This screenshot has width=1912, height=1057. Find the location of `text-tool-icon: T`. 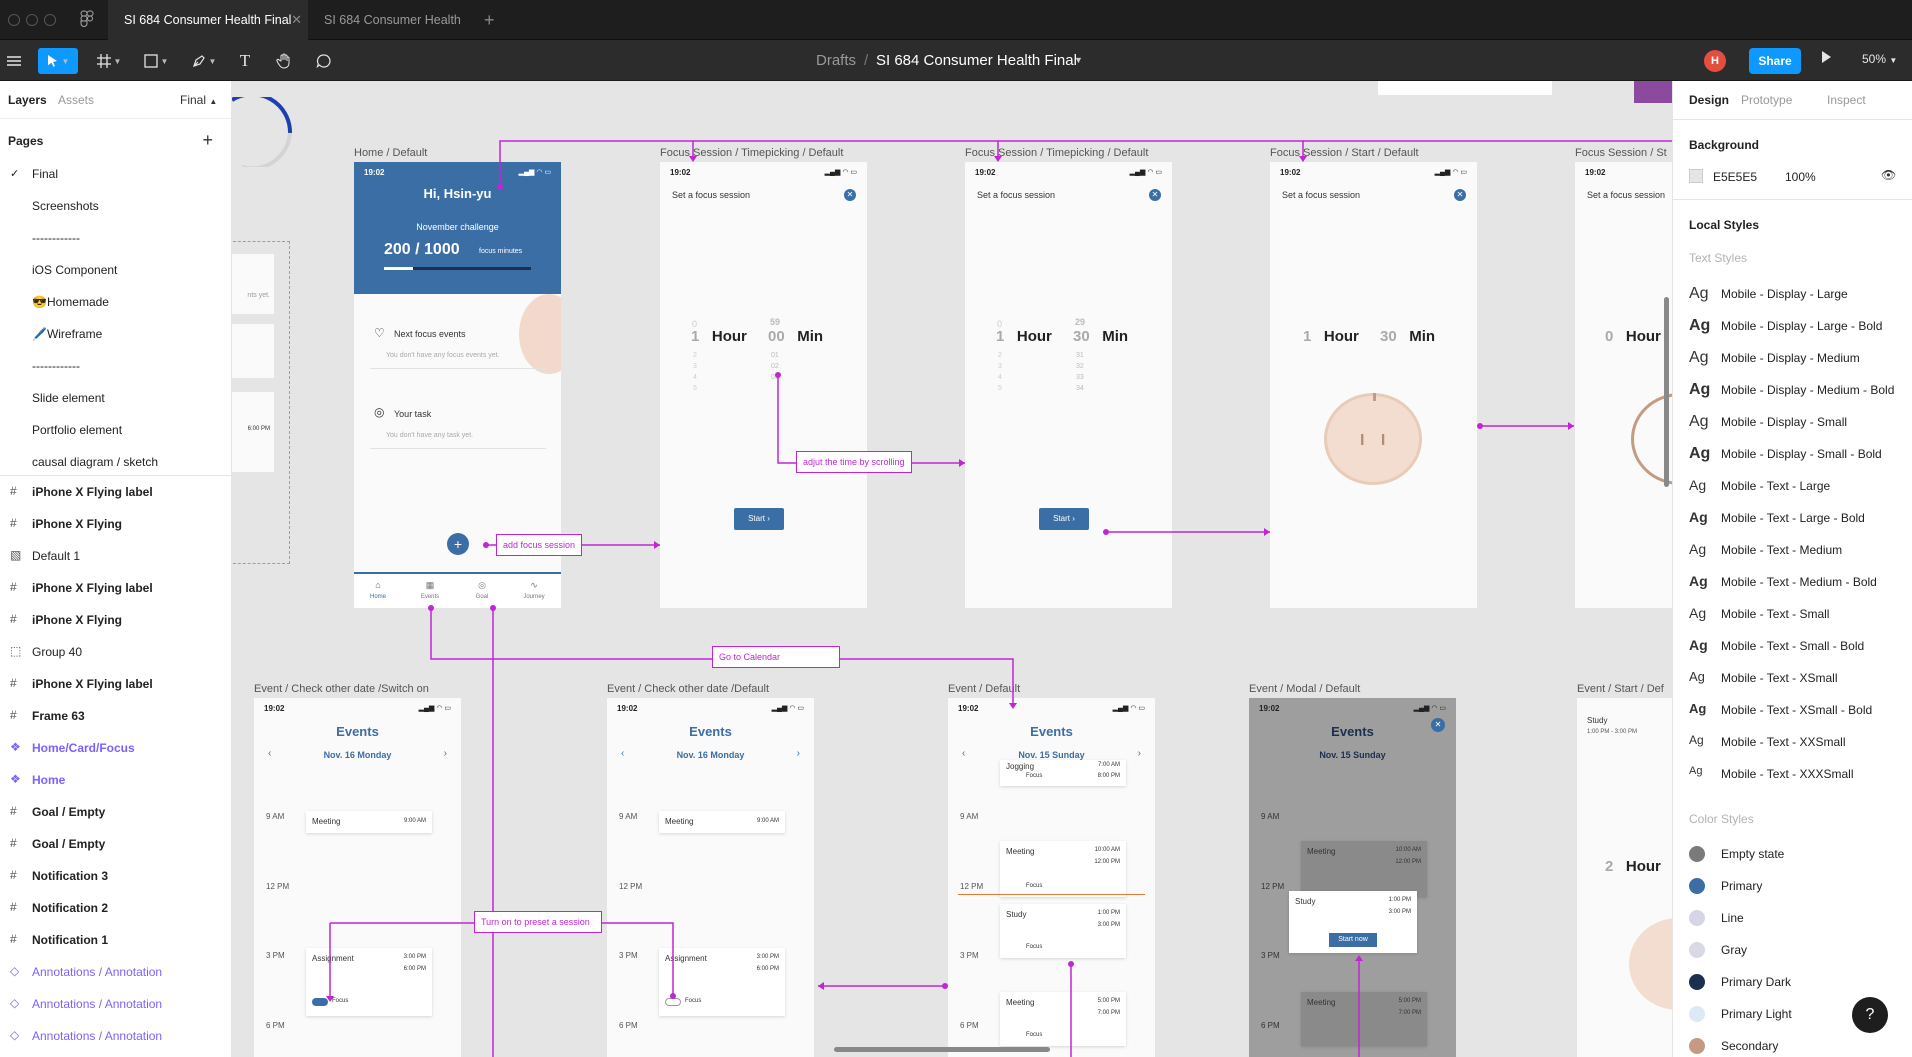

text-tool-icon: T is located at coordinates (245, 61).